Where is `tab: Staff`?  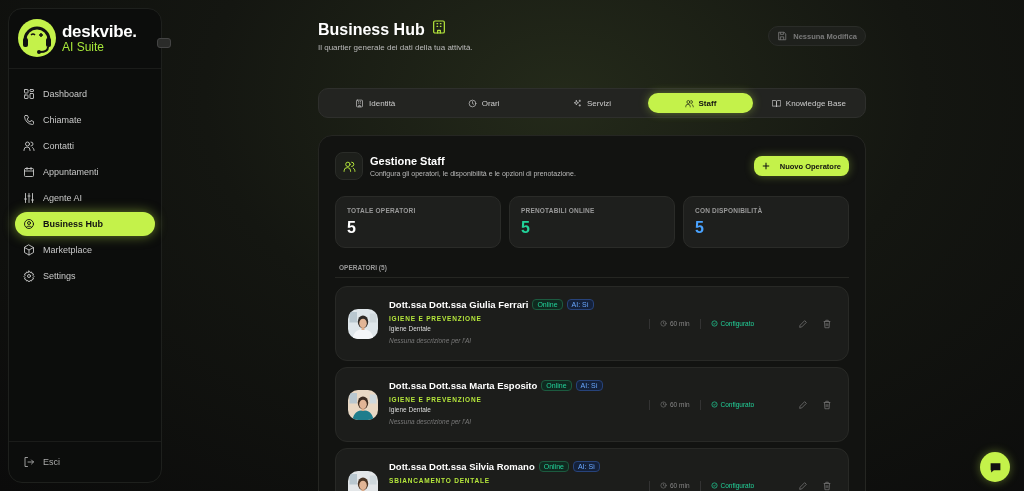
tab: Staff is located at coordinates (700, 103).